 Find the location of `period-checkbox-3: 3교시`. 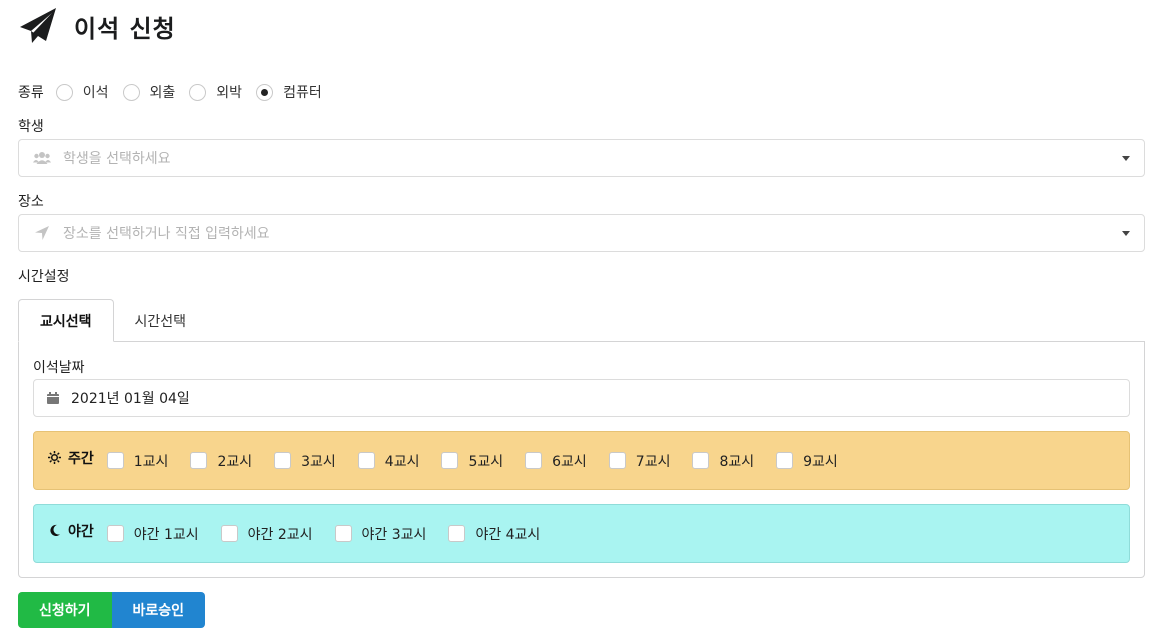

period-checkbox-3: 3교시 is located at coordinates (309, 461).